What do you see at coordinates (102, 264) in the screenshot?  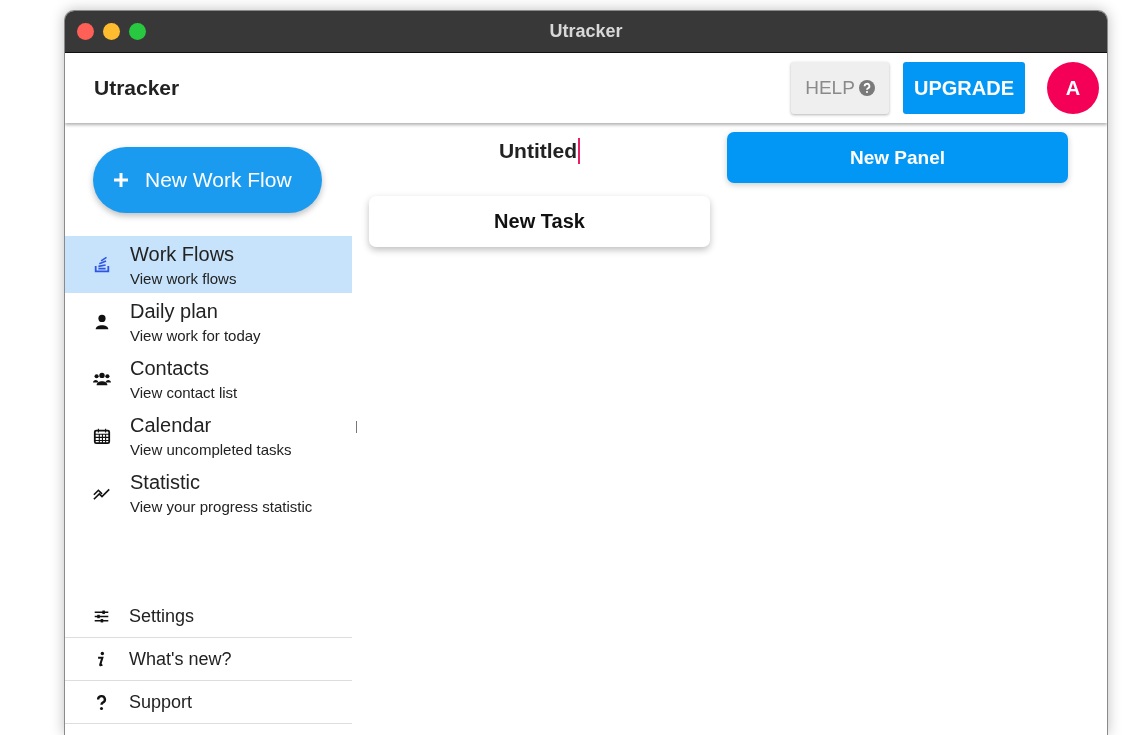 I see `stack-icon` at bounding box center [102, 264].